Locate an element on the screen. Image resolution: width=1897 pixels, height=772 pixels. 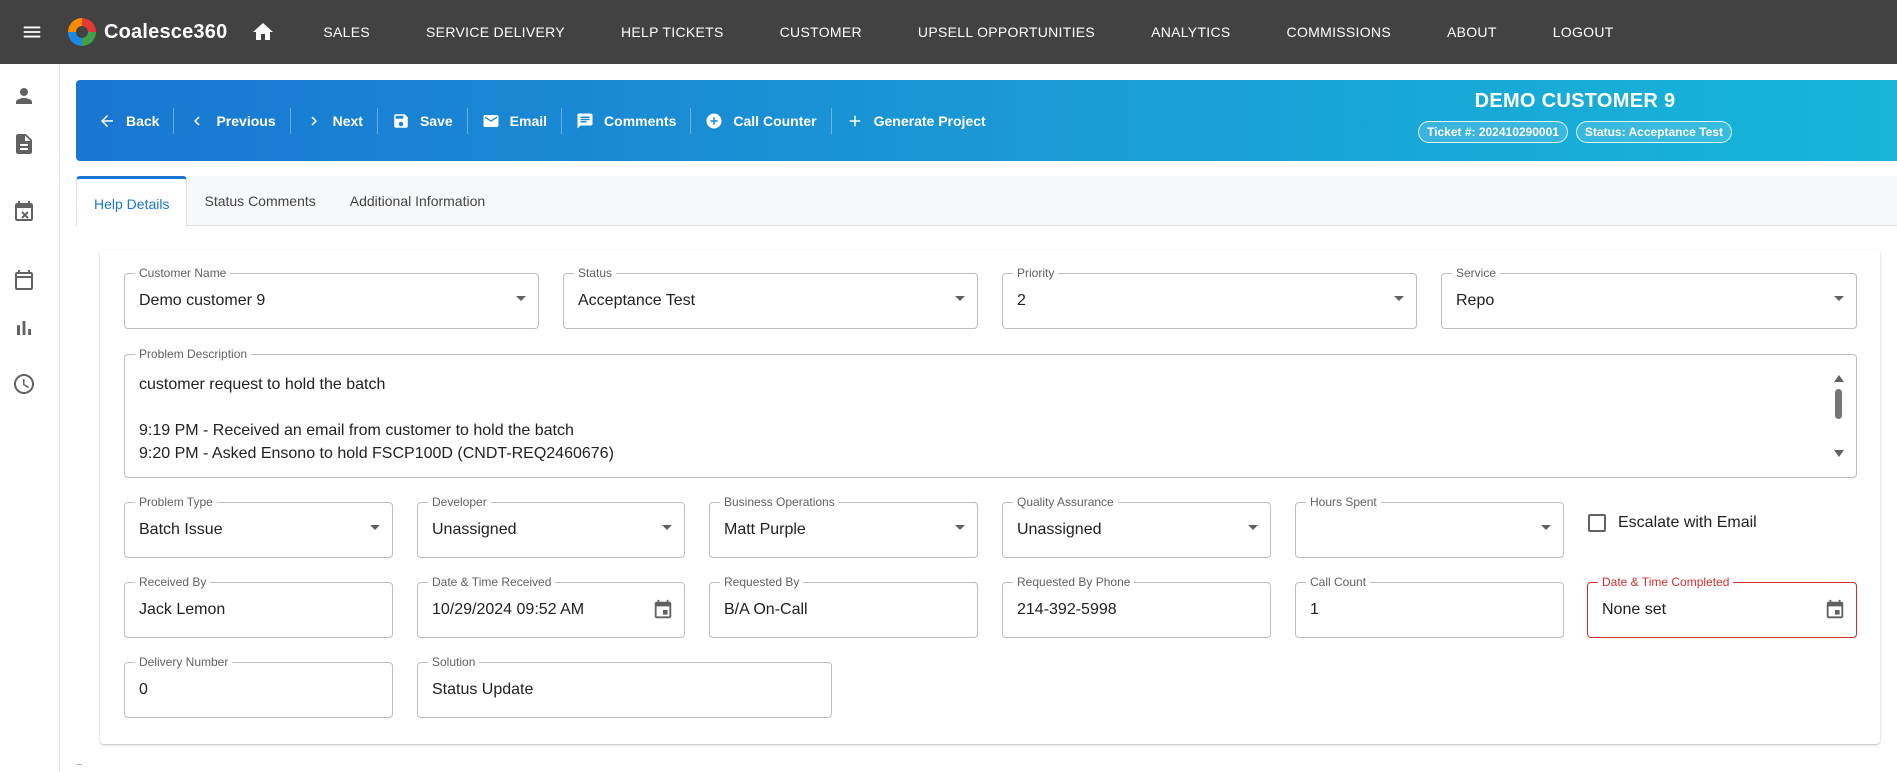
service-select: Service Repo is located at coordinates (1649, 297).